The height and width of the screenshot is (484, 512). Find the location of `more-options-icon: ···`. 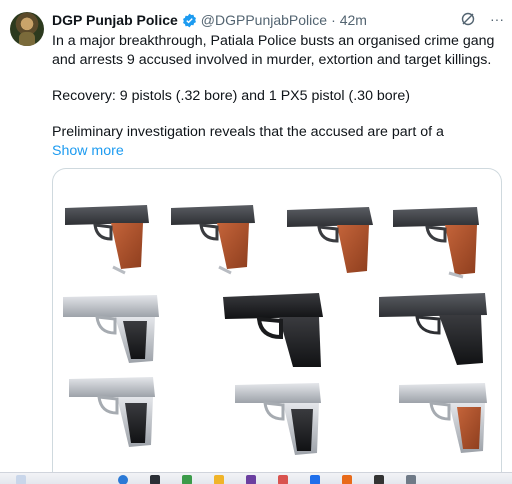

more-options-icon: ··· is located at coordinates (497, 19).